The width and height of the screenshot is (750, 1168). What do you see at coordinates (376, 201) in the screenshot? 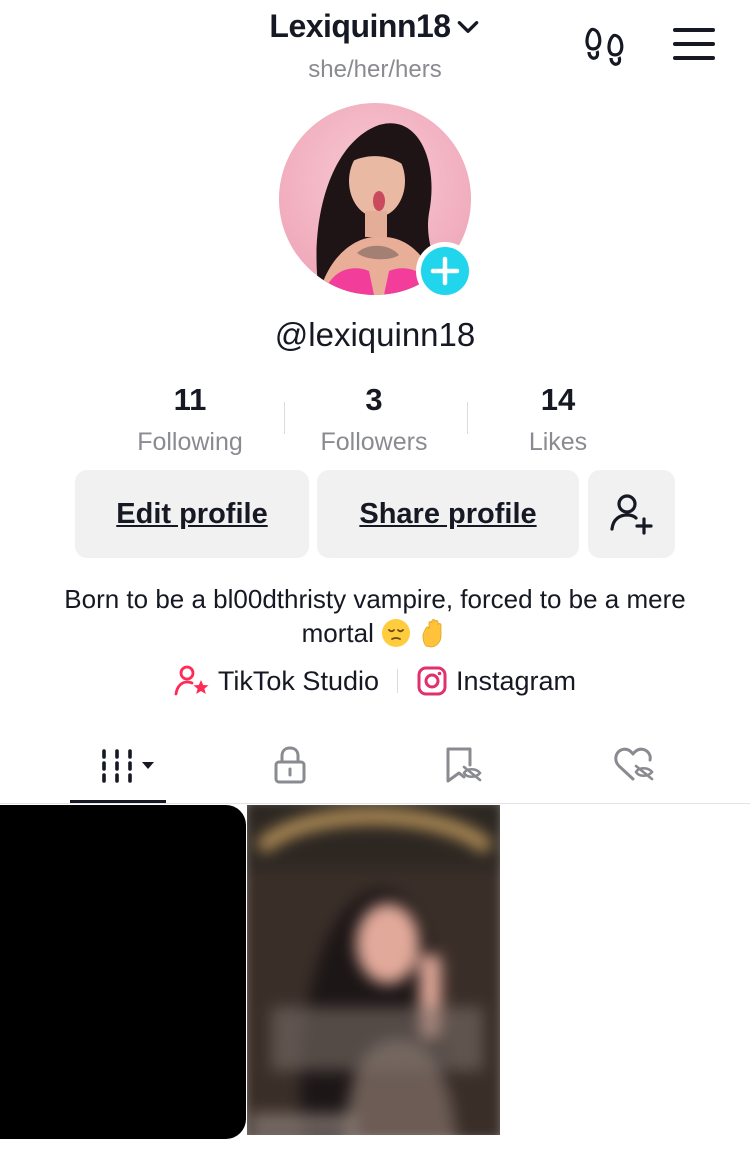
I see `avatar-container` at bounding box center [376, 201].